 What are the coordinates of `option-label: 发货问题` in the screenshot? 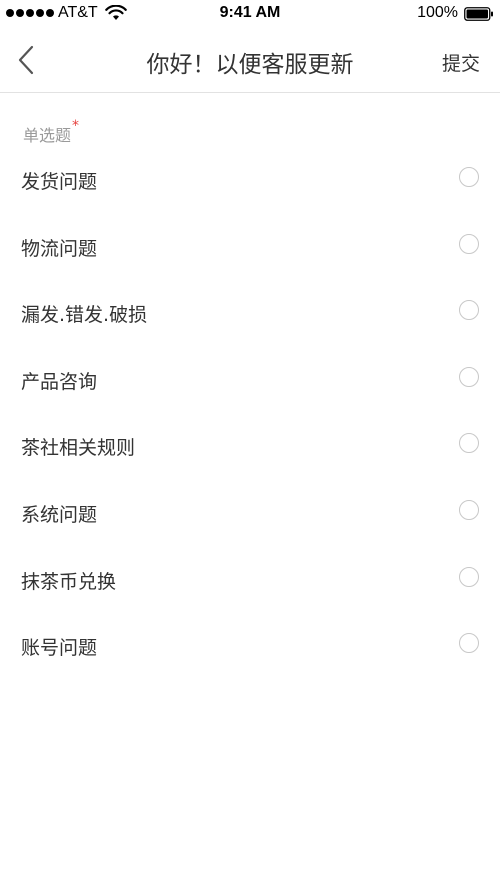 It's located at (59, 182).